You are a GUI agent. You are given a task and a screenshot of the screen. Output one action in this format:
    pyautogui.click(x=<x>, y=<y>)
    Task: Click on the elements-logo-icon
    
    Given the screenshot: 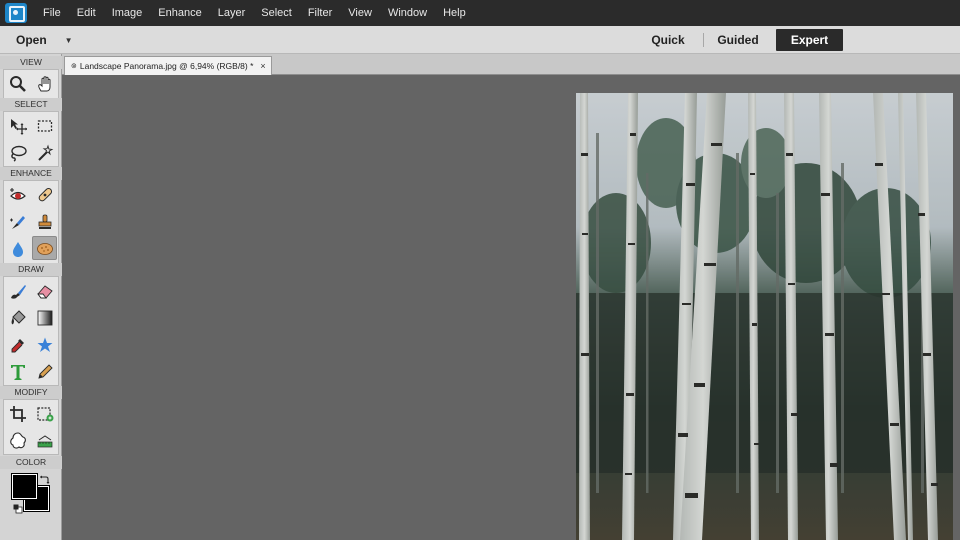 What is the action you would take?
    pyautogui.click(x=16, y=13)
    